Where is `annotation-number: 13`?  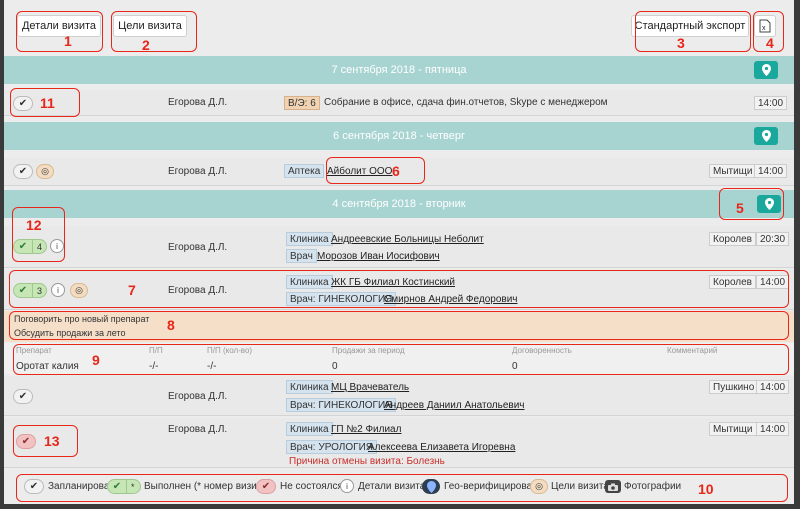 annotation-number: 13 is located at coordinates (52, 441).